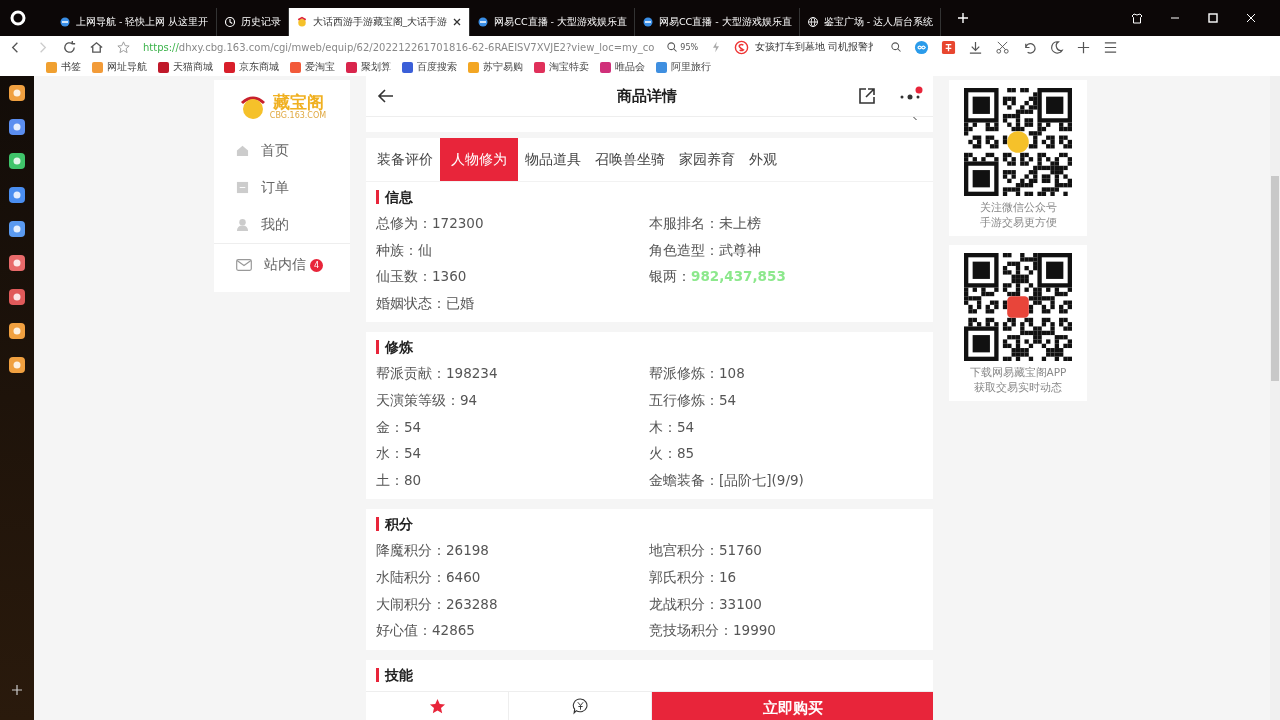 This screenshot has height=720, width=1280. Describe the element at coordinates (705, 223) in the screenshot. I see `field-row-text: 本服排名：未上榜` at that location.